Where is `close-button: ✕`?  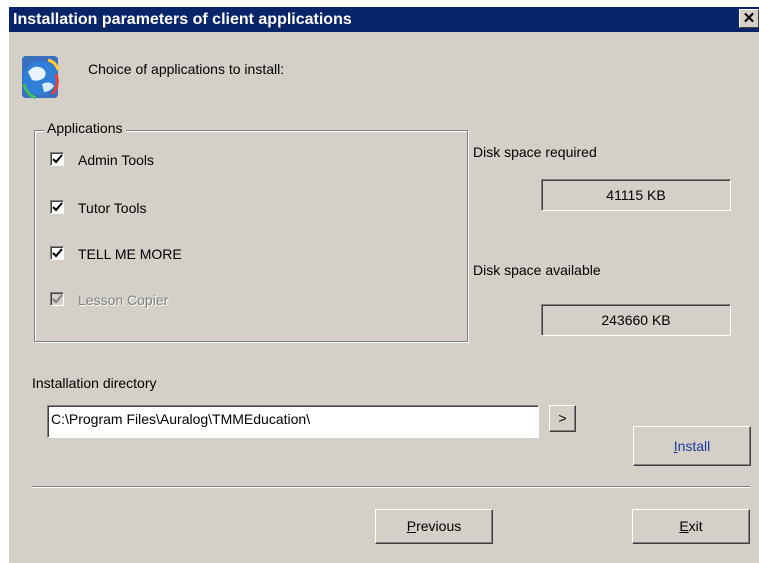
close-button: ✕ is located at coordinates (749, 18).